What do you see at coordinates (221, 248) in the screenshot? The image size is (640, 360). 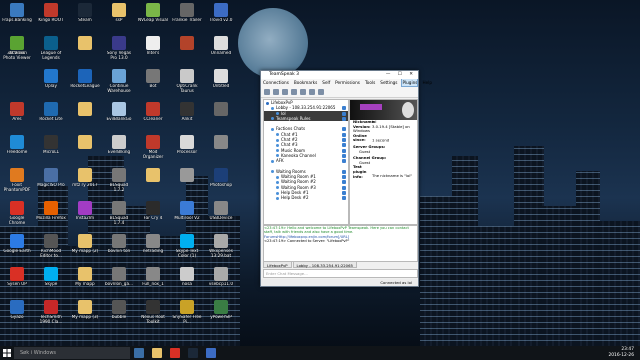 I see `desktop-icon: Wkxpenses 13:29.bat` at bounding box center [221, 248].